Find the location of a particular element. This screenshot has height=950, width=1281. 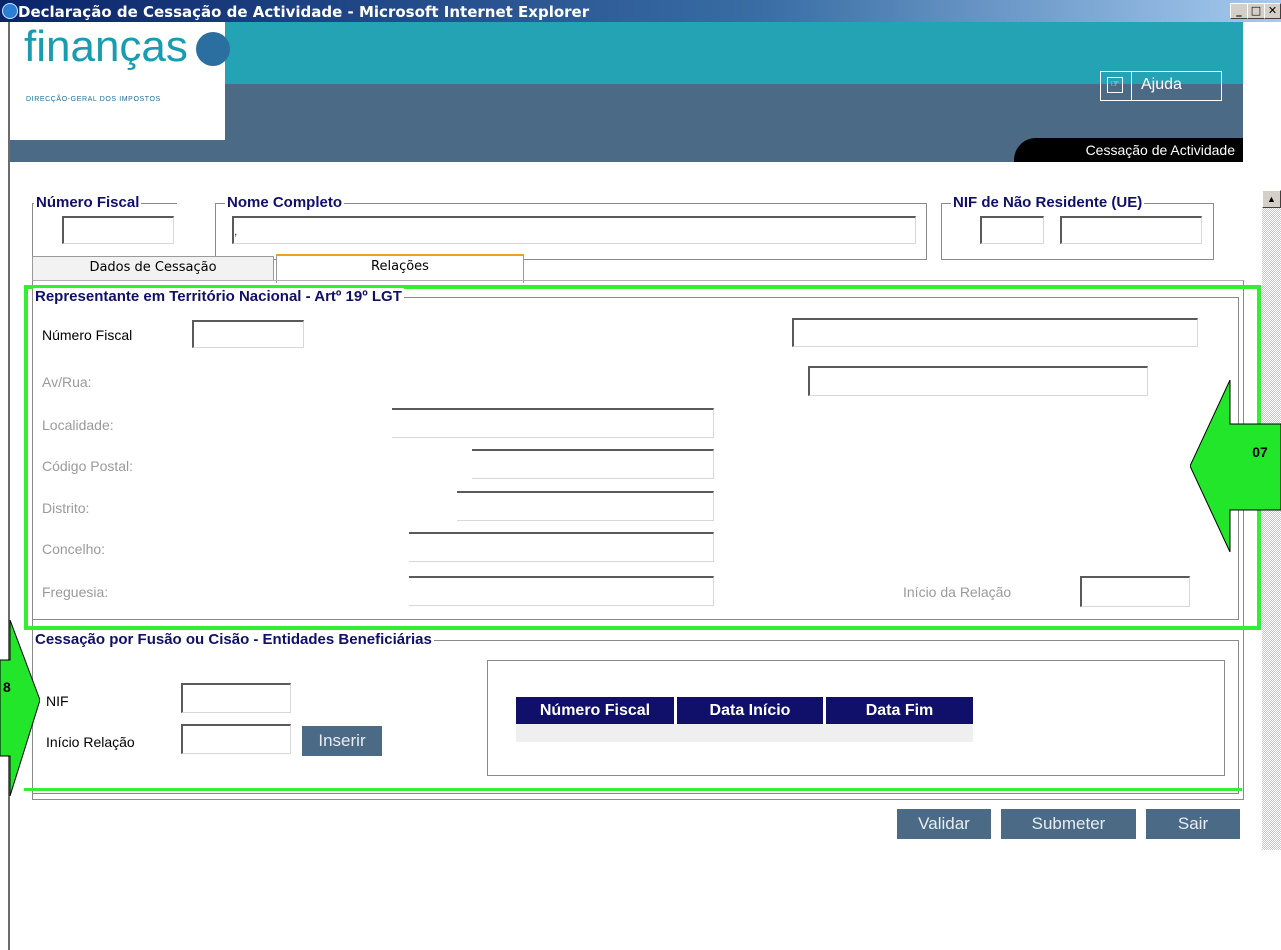

help-label: Ajuda is located at coordinates (1161, 84).